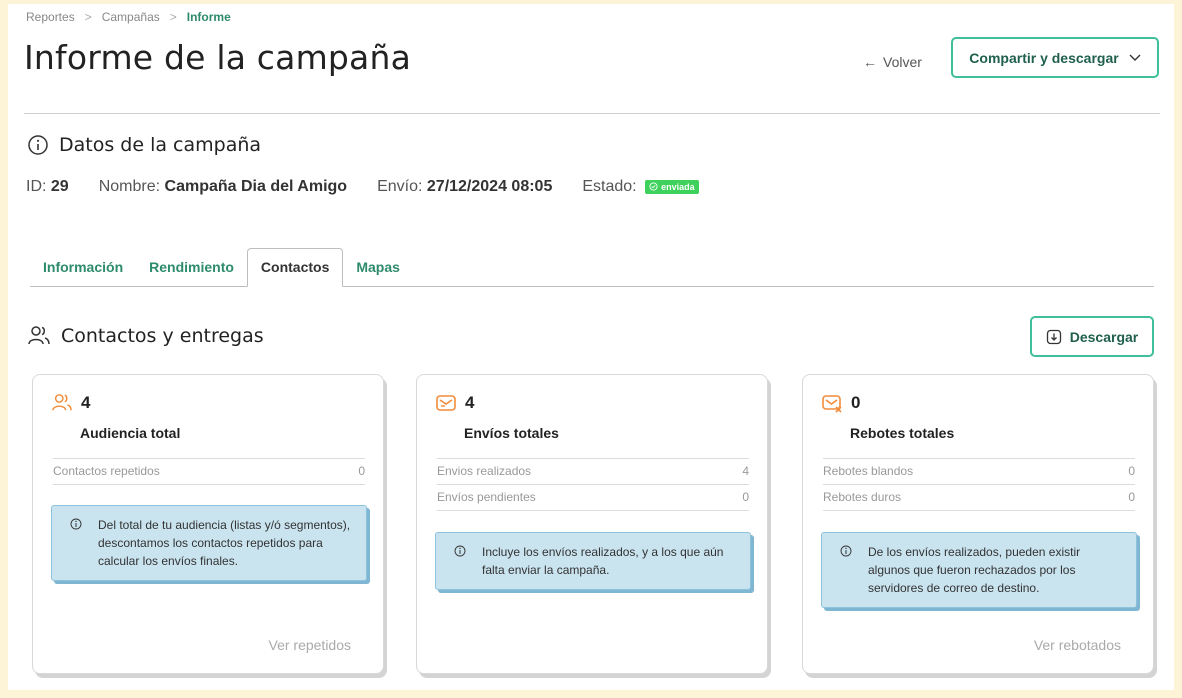 The height and width of the screenshot is (698, 1182). Describe the element at coordinates (672, 186) in the screenshot. I see `status-badge: enviada` at that location.